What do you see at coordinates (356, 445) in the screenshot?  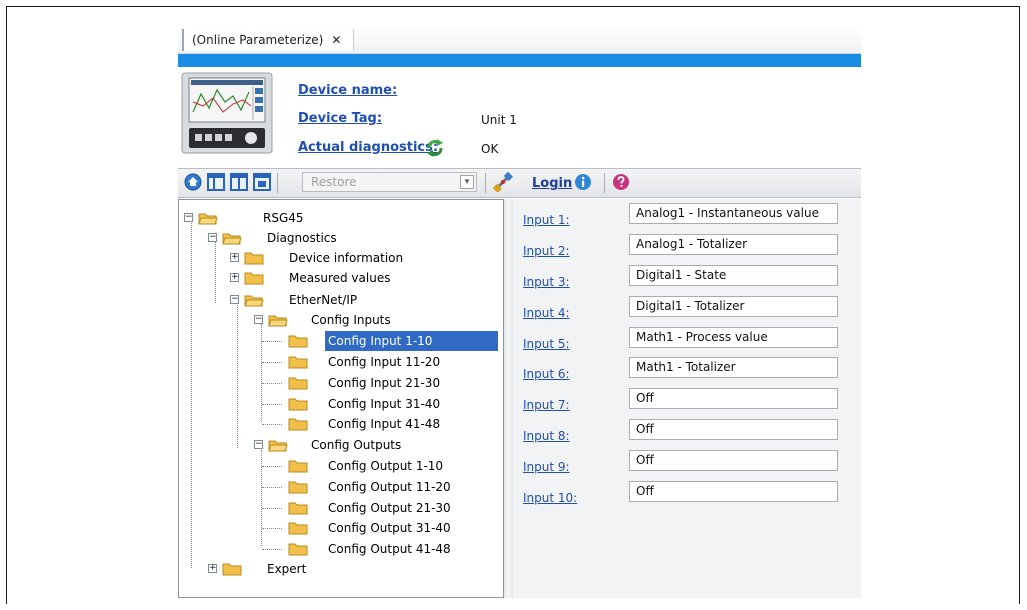 I see `tree-label: Config Outputs` at bounding box center [356, 445].